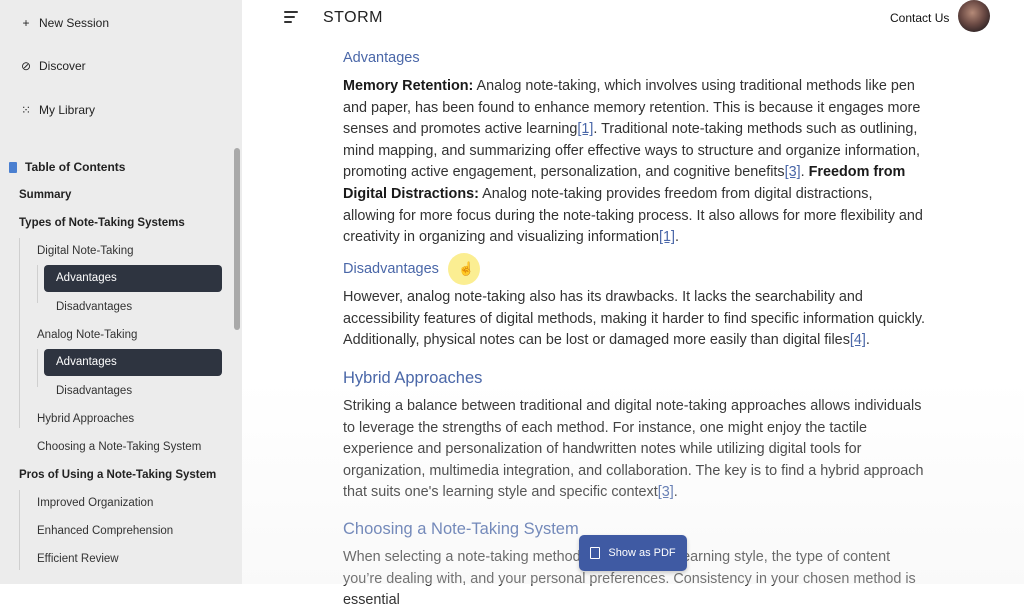 Image resolution: width=1024 pixels, height=612 pixels. Describe the element at coordinates (67, 110) in the screenshot. I see `my-library-label: My Library` at that location.